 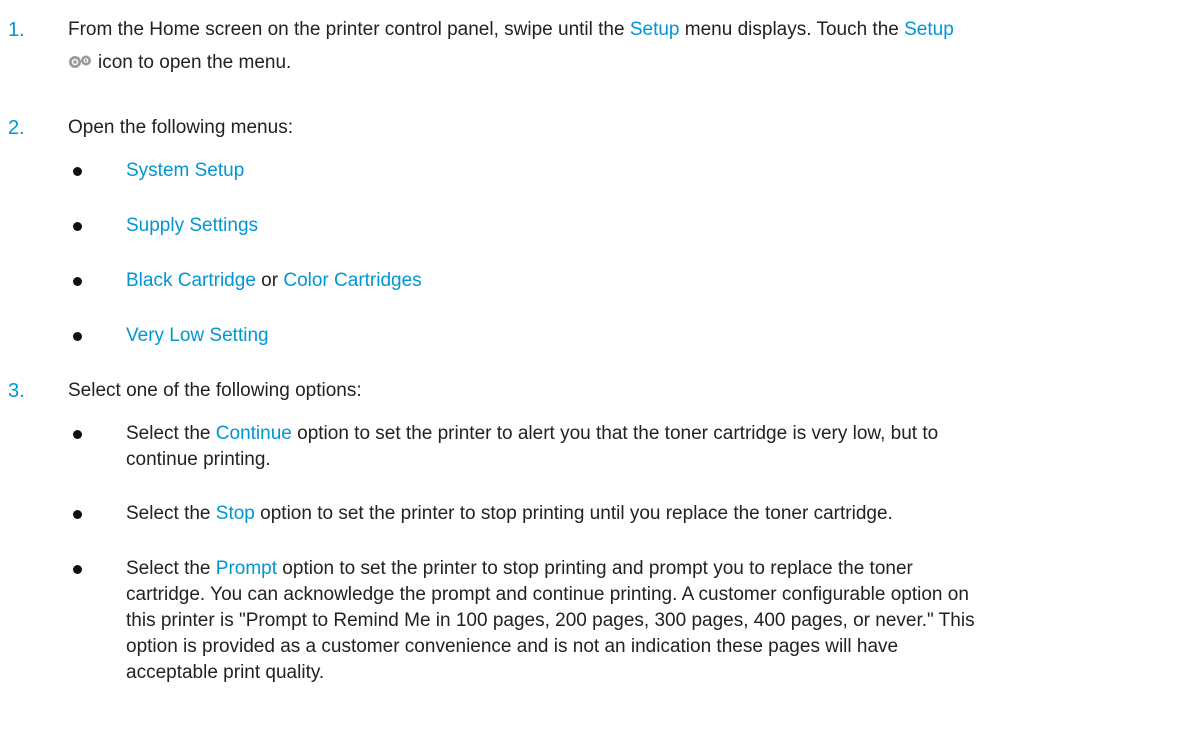 I want to click on step-number: 3., so click(x=16, y=391).